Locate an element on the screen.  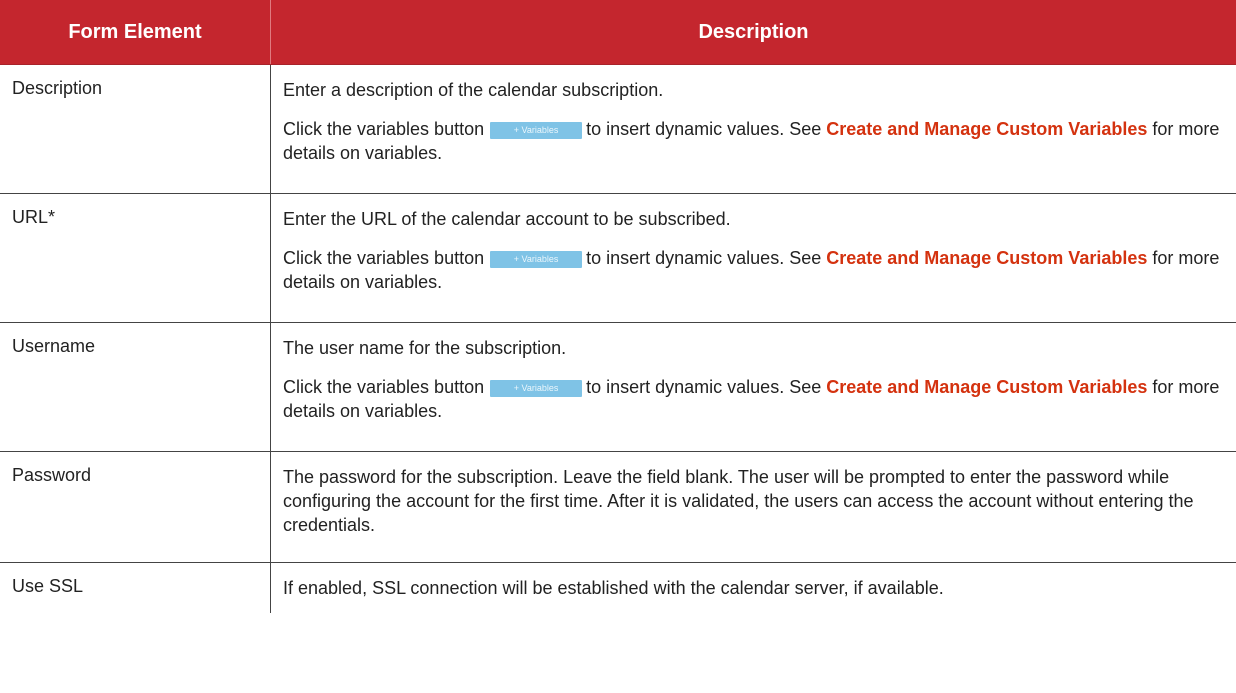
row-element-label: Description is located at coordinates (135, 129).